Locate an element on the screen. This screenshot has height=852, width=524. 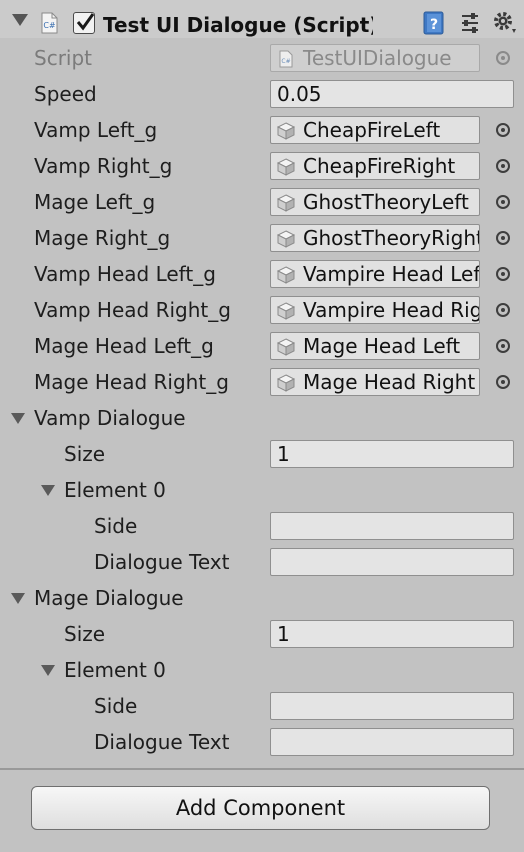
component-header: C# Test UI Dialogue (Script) ? is located at coordinates (262, 19).